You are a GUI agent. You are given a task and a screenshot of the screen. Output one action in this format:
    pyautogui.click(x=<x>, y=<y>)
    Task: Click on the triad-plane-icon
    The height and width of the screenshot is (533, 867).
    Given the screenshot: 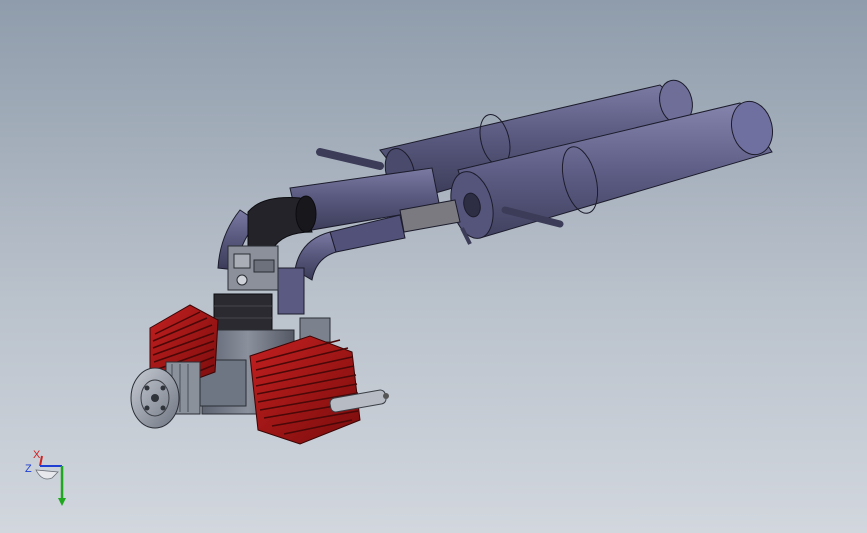 What is the action you would take?
    pyautogui.click(x=47, y=474)
    